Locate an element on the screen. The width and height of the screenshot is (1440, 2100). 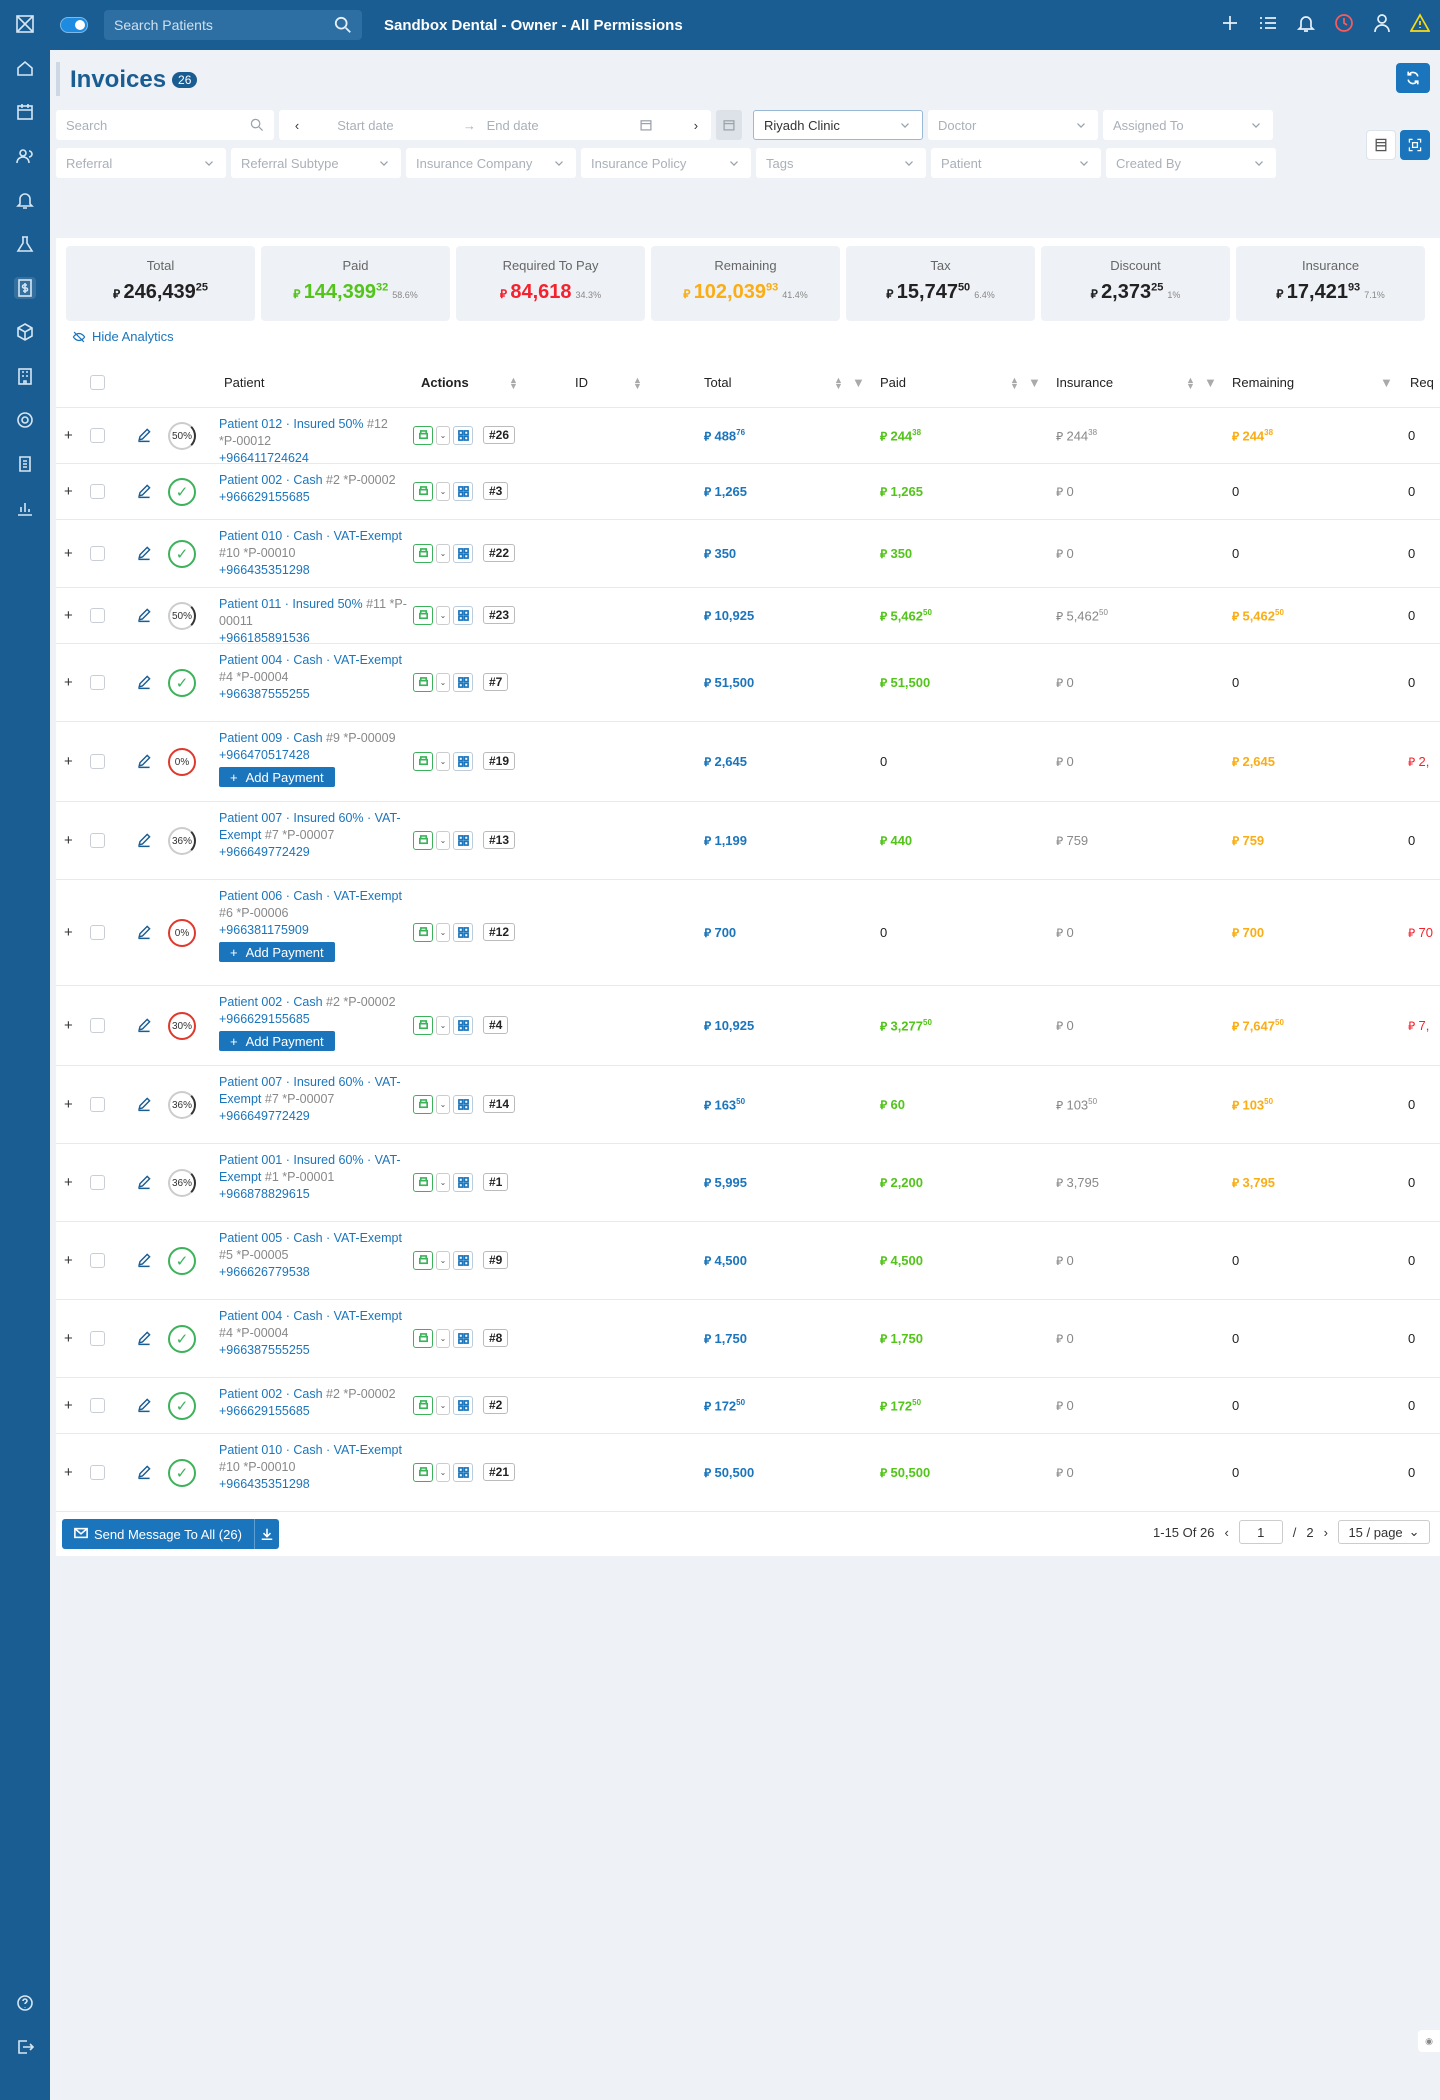
invoice-id: #21 is located at coordinates (499, 1472).